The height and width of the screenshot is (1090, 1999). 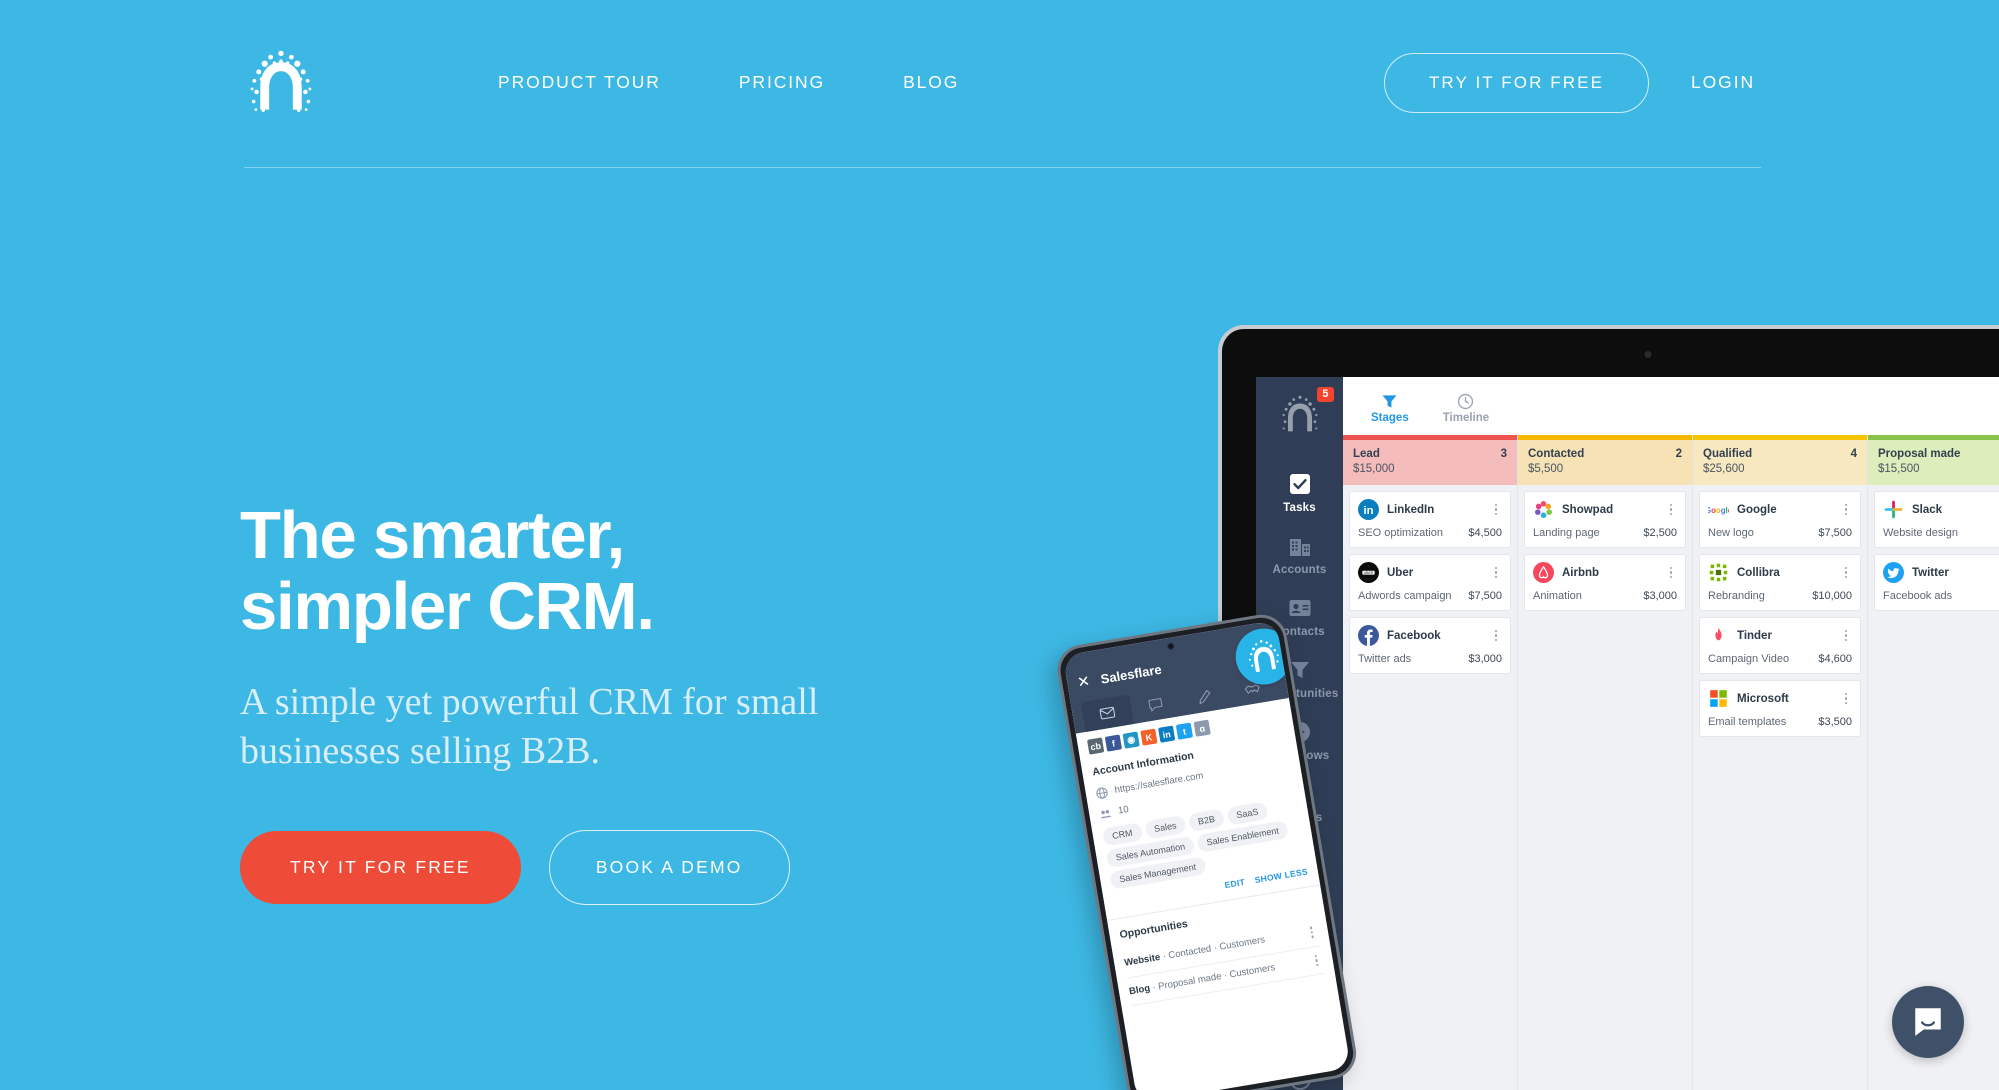 What do you see at coordinates (1780, 645) in the screenshot?
I see `deal-card: Tinder Campaign Video $4,600` at bounding box center [1780, 645].